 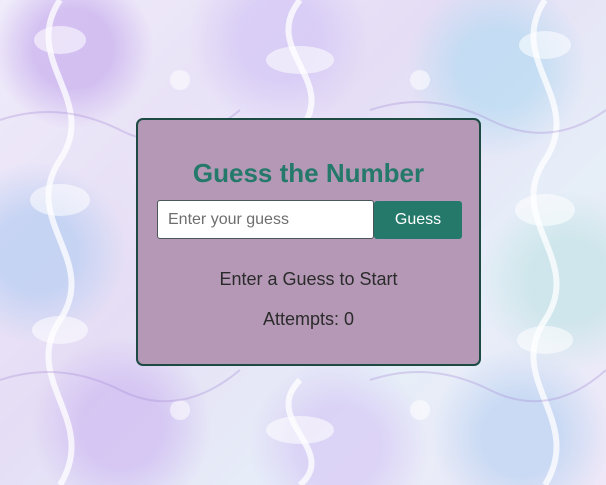 What do you see at coordinates (308, 173) in the screenshot?
I see `game-title: Guess the Number` at bounding box center [308, 173].